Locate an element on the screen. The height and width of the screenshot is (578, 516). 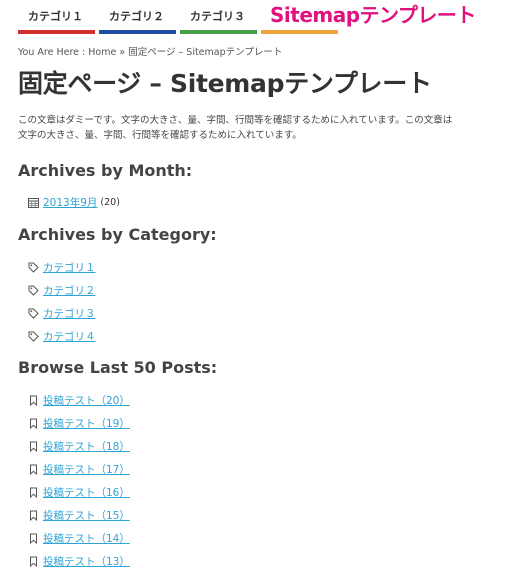
list-item: 投稿テスト（17） is located at coordinates (79, 474).